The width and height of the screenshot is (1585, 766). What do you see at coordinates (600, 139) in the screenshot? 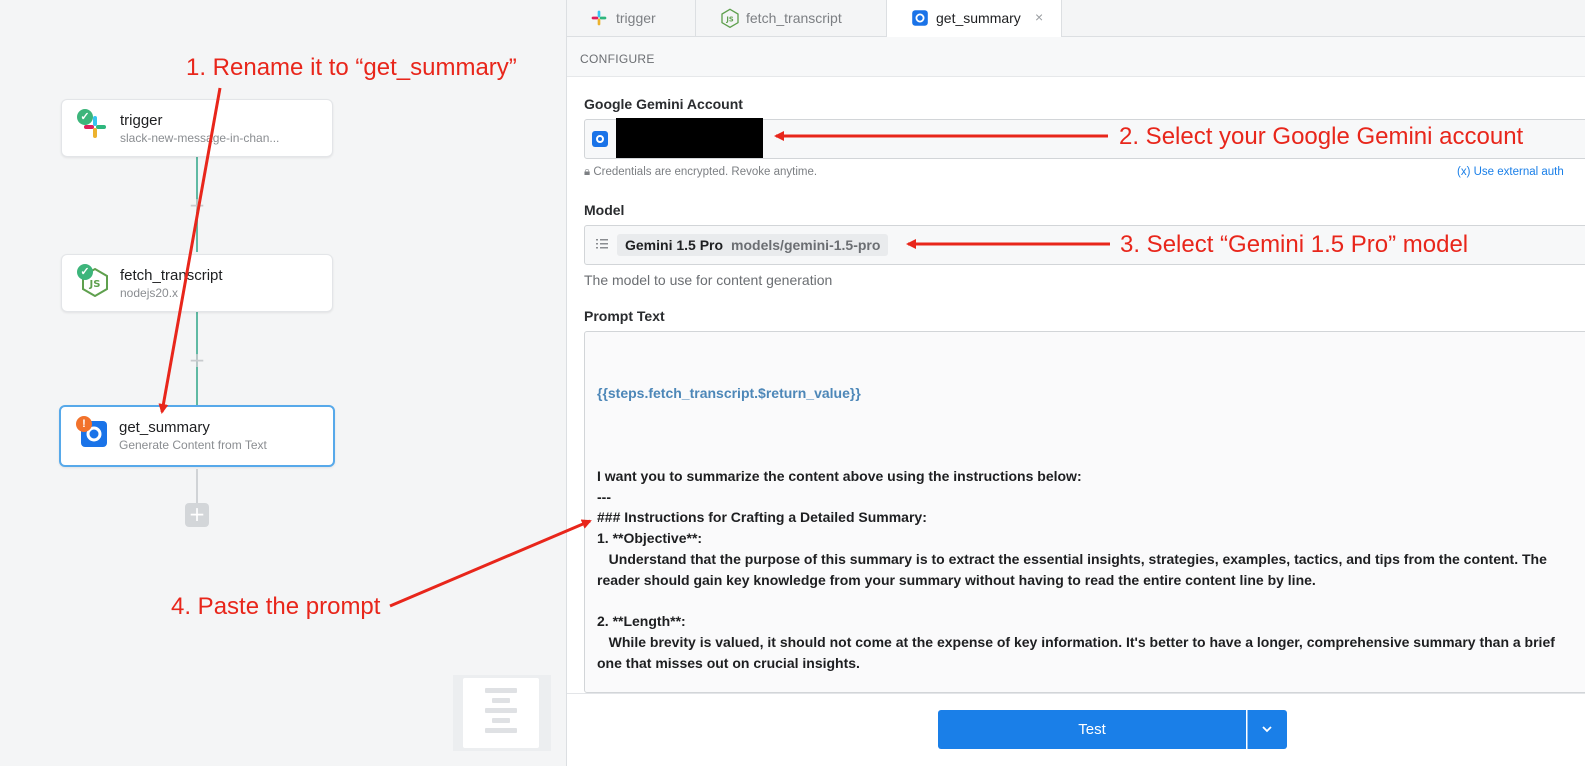
I see `gemini-account-icon` at bounding box center [600, 139].